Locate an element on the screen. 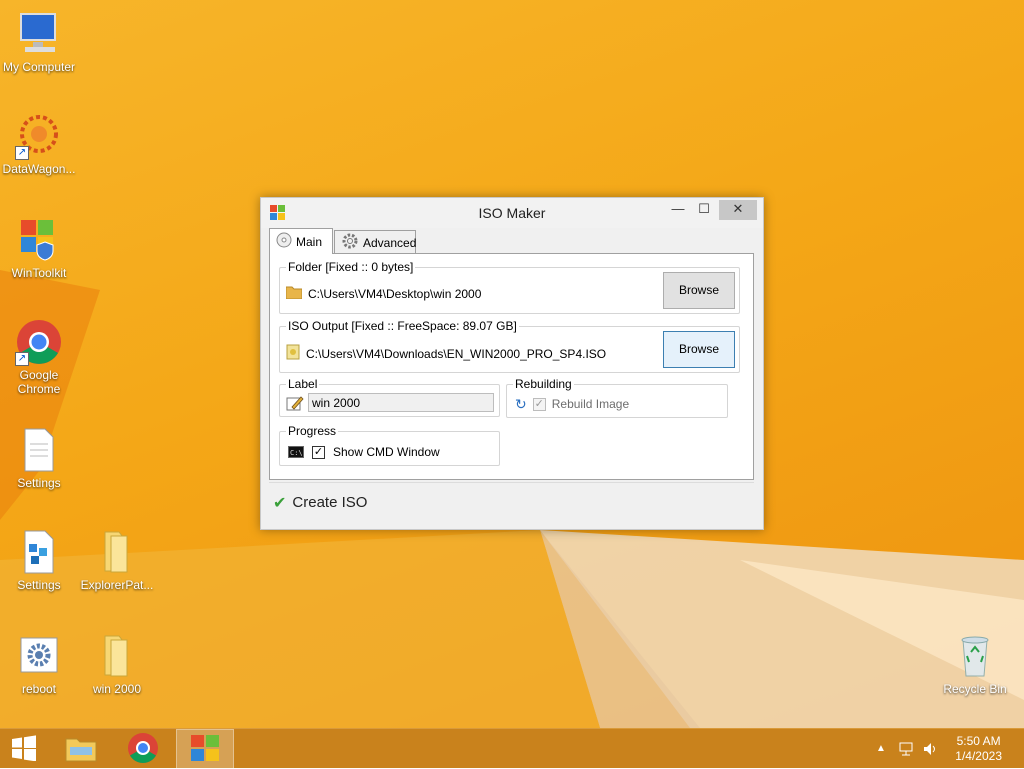 The width and height of the screenshot is (1024, 769). desktop-icon-recycle-bin: Recycle Bin is located at coordinates (975, 664).